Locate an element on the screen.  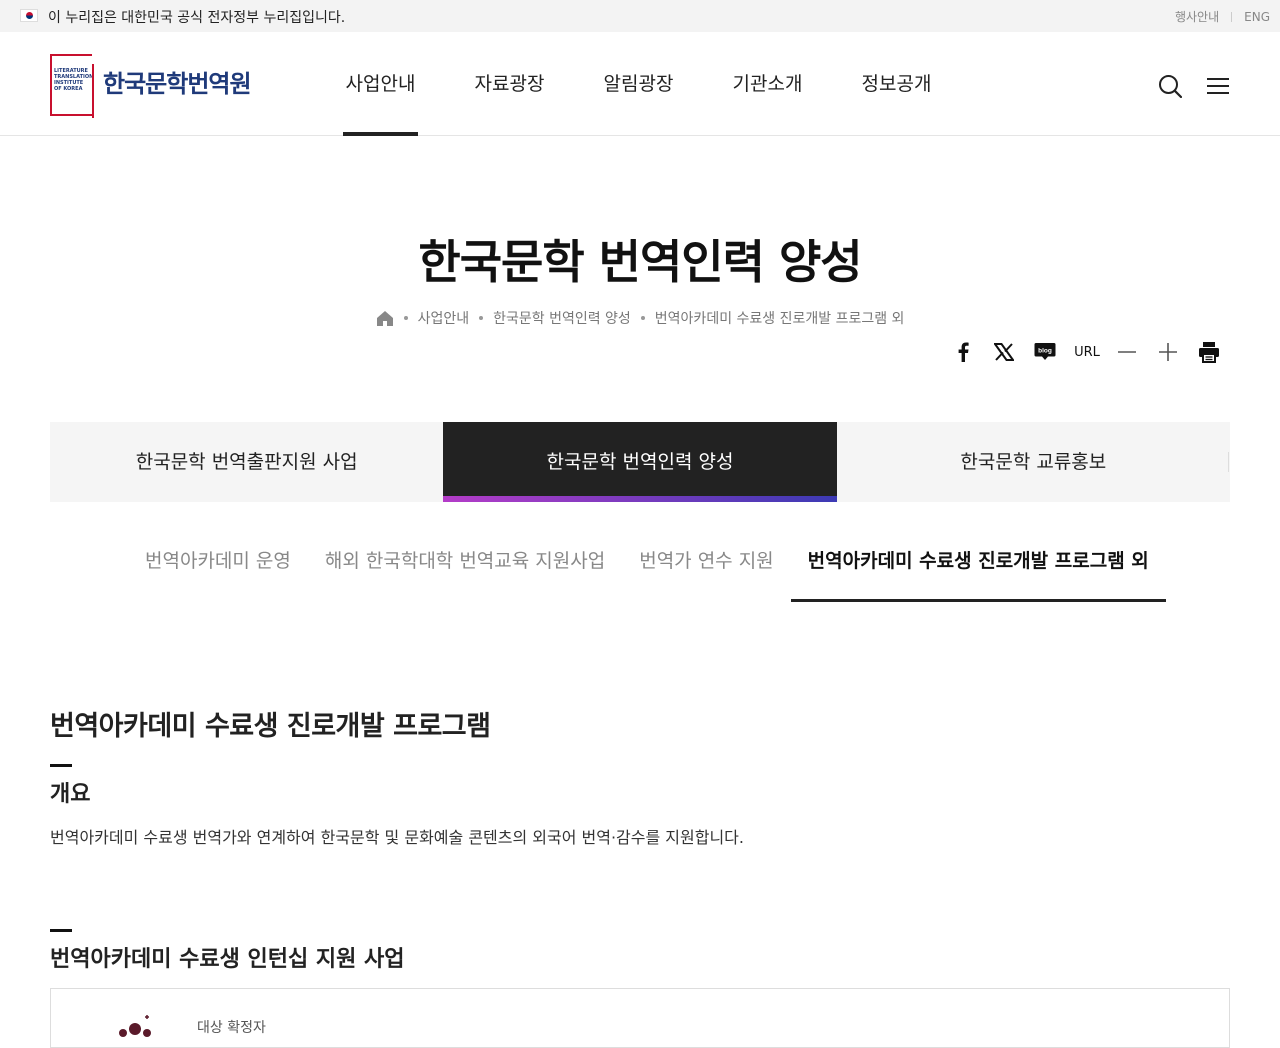
event-info-link: 행사안내 is located at coordinates (1197, 16).